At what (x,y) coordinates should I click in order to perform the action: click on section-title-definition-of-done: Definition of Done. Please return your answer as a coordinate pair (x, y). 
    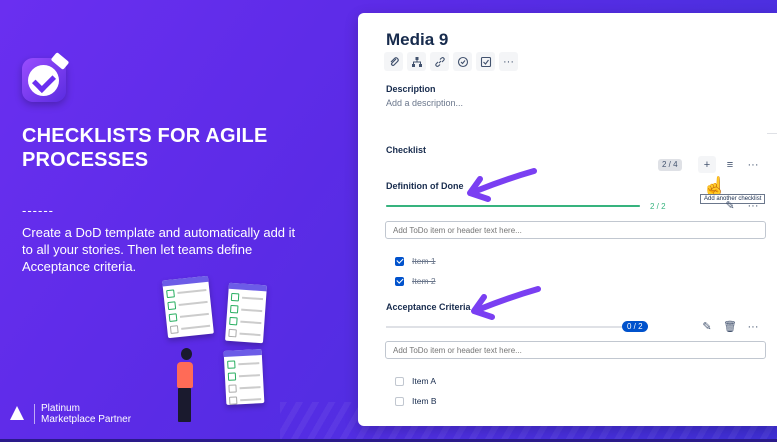
    Looking at the image, I should click on (425, 186).